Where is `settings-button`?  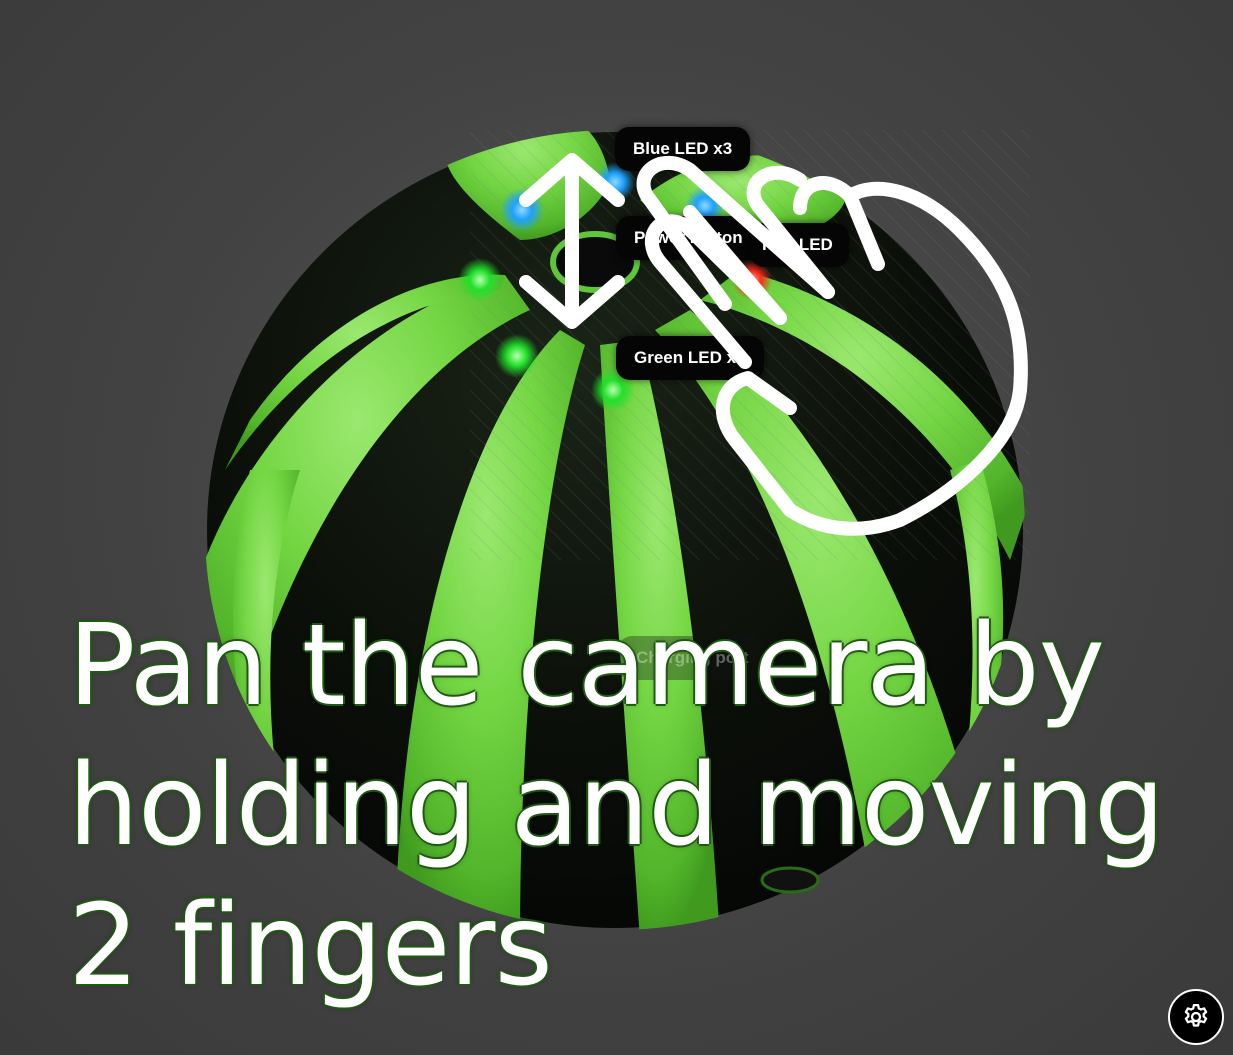 settings-button is located at coordinates (1196, 1017).